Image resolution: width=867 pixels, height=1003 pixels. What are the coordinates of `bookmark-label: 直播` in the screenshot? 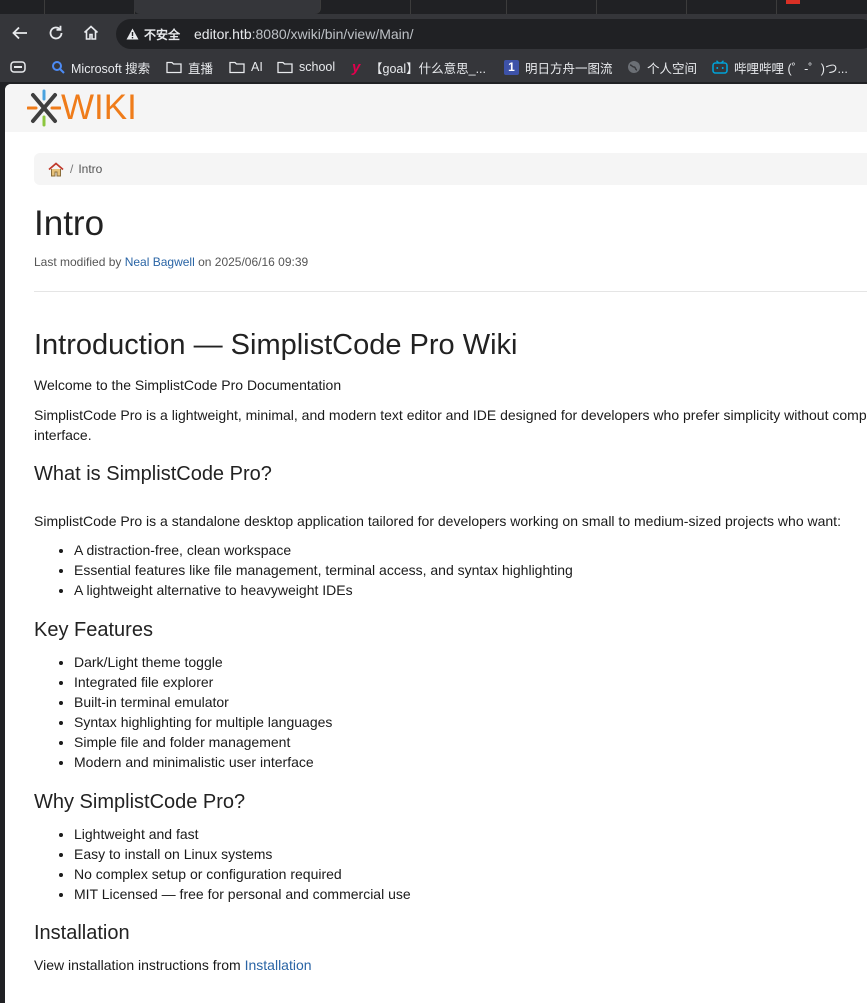 It's located at (201, 68).